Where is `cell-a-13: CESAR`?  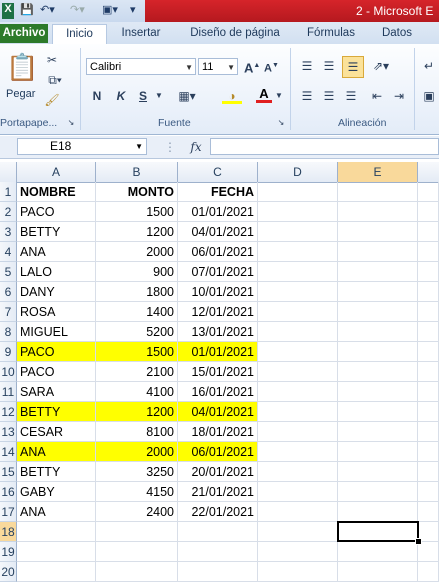 cell-a-13: CESAR is located at coordinates (56, 432).